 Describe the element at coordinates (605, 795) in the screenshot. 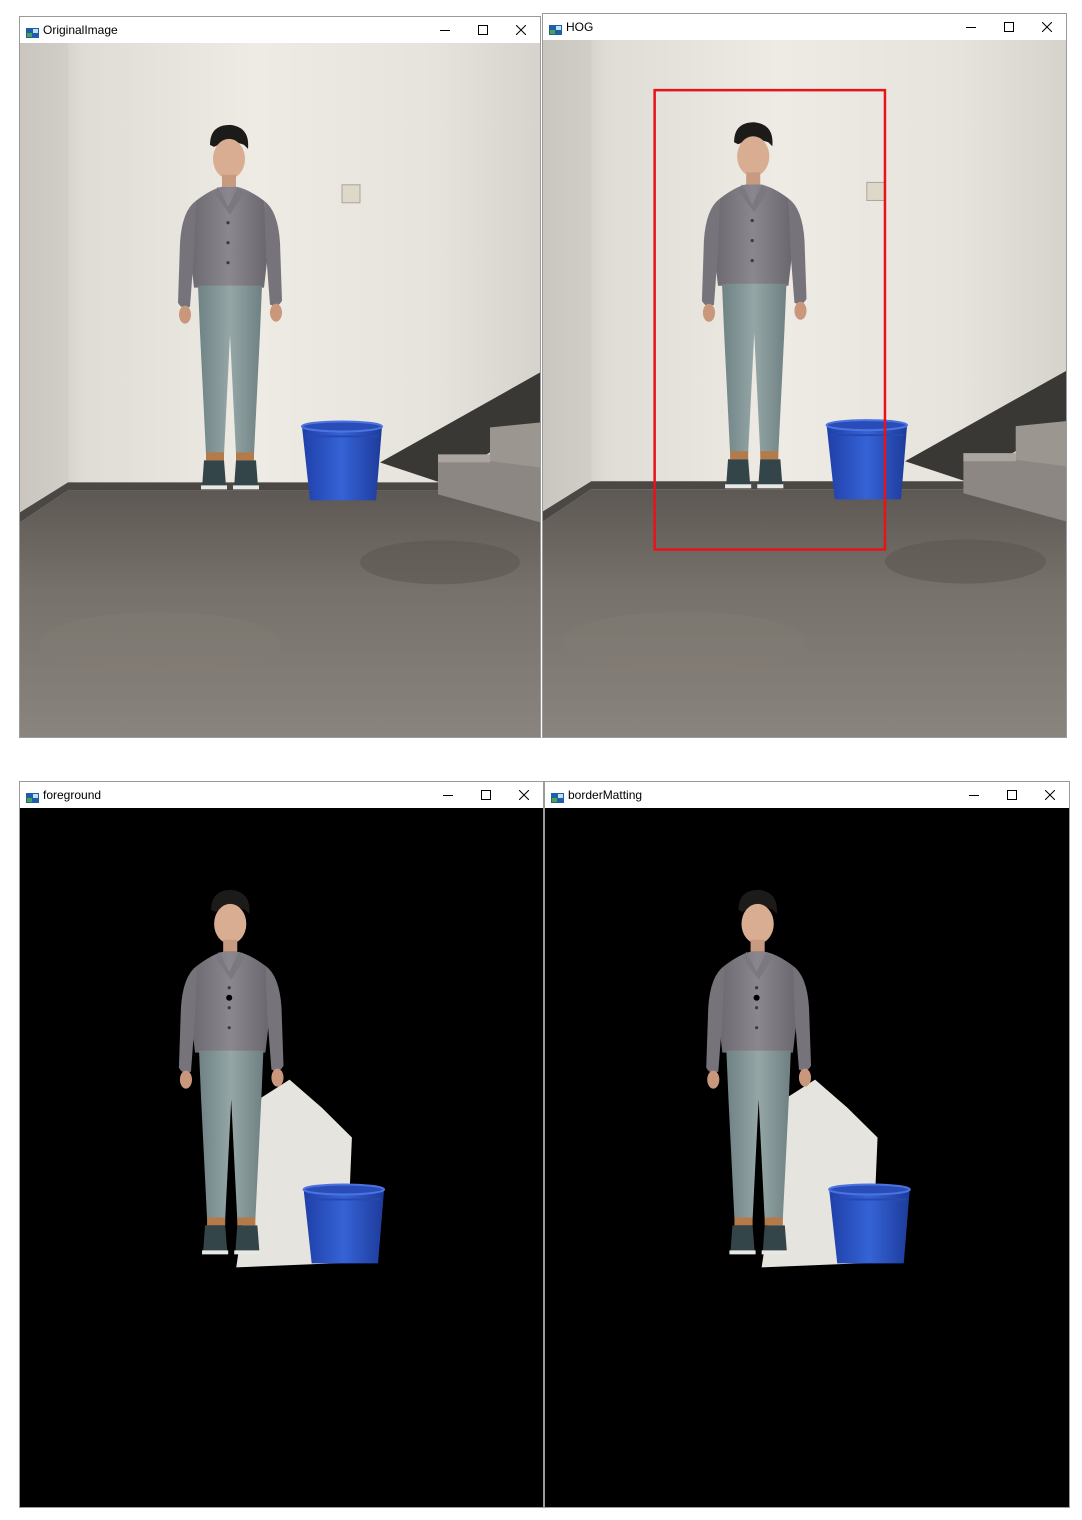

I see `window-title: borderMatting` at that location.